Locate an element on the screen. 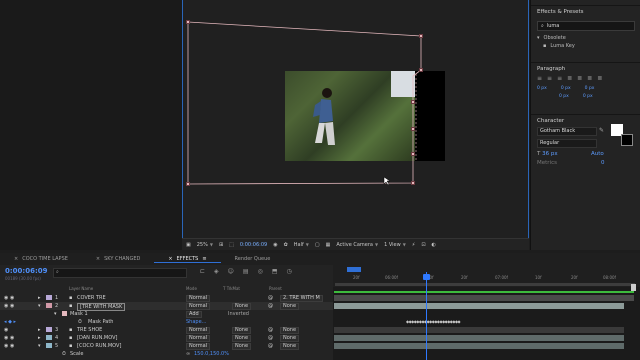  menu-icon: ≡ is located at coordinates (204, 259).